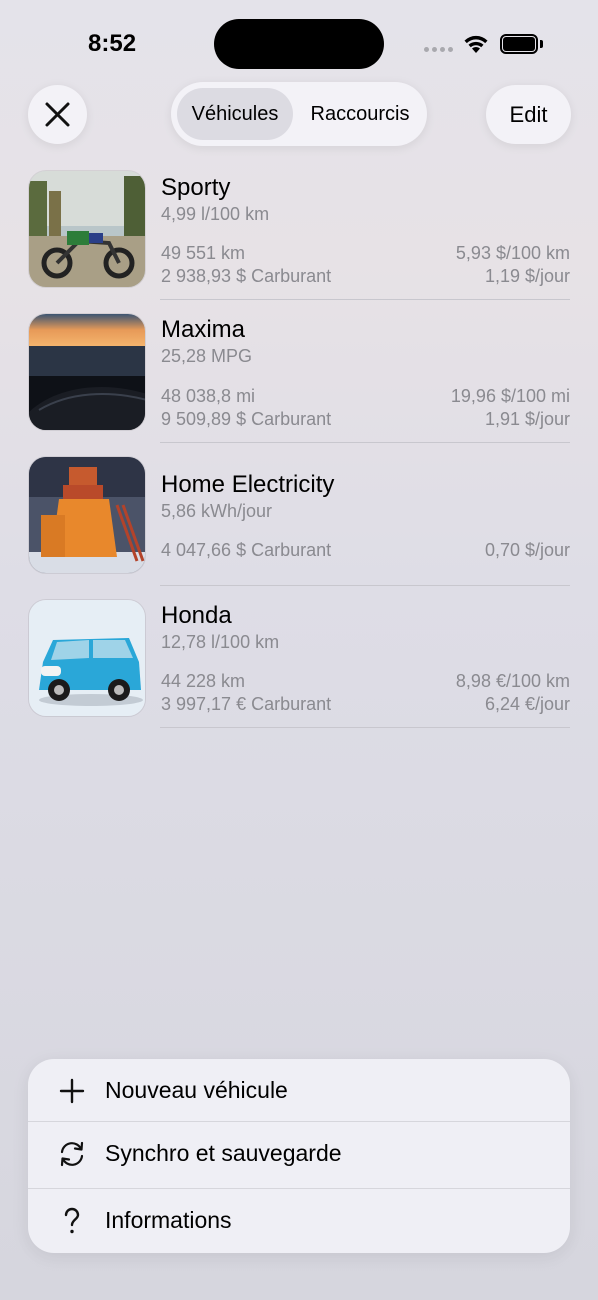 Image resolution: width=598 pixels, height=1300 pixels. I want to click on xmark-icon, so click(57, 114).